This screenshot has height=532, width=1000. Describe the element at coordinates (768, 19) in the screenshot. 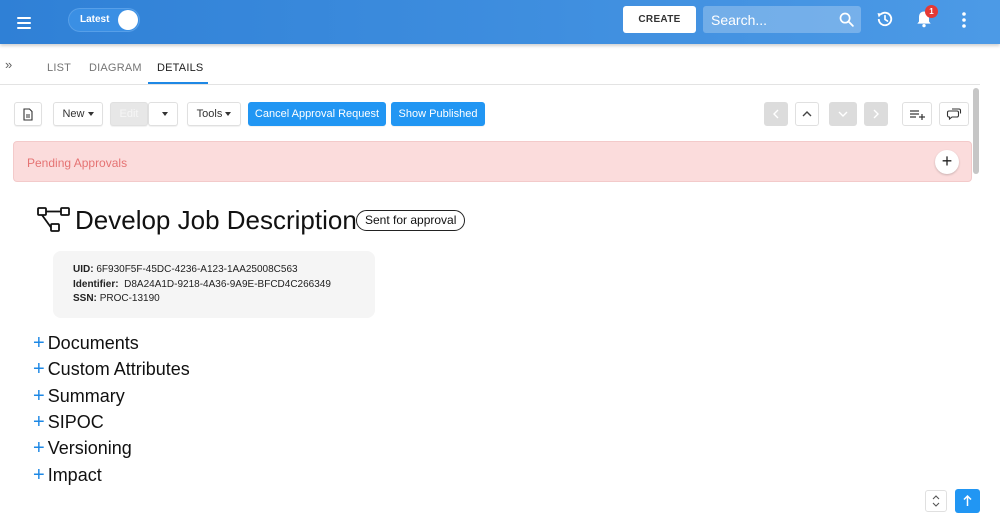

I see `search-input` at that location.